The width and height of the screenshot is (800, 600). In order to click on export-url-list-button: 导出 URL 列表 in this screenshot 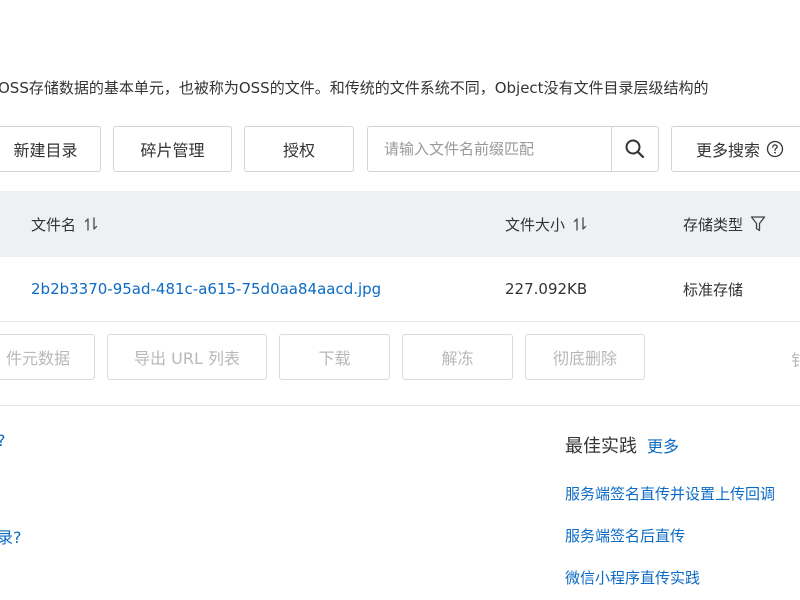, I will do `click(187, 357)`.